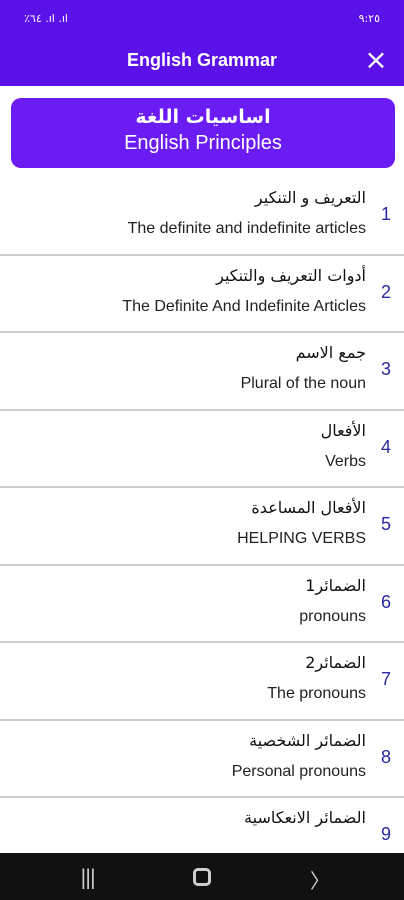 This screenshot has height=900, width=404. I want to click on item-english: HELPING VERBS, so click(301, 538).